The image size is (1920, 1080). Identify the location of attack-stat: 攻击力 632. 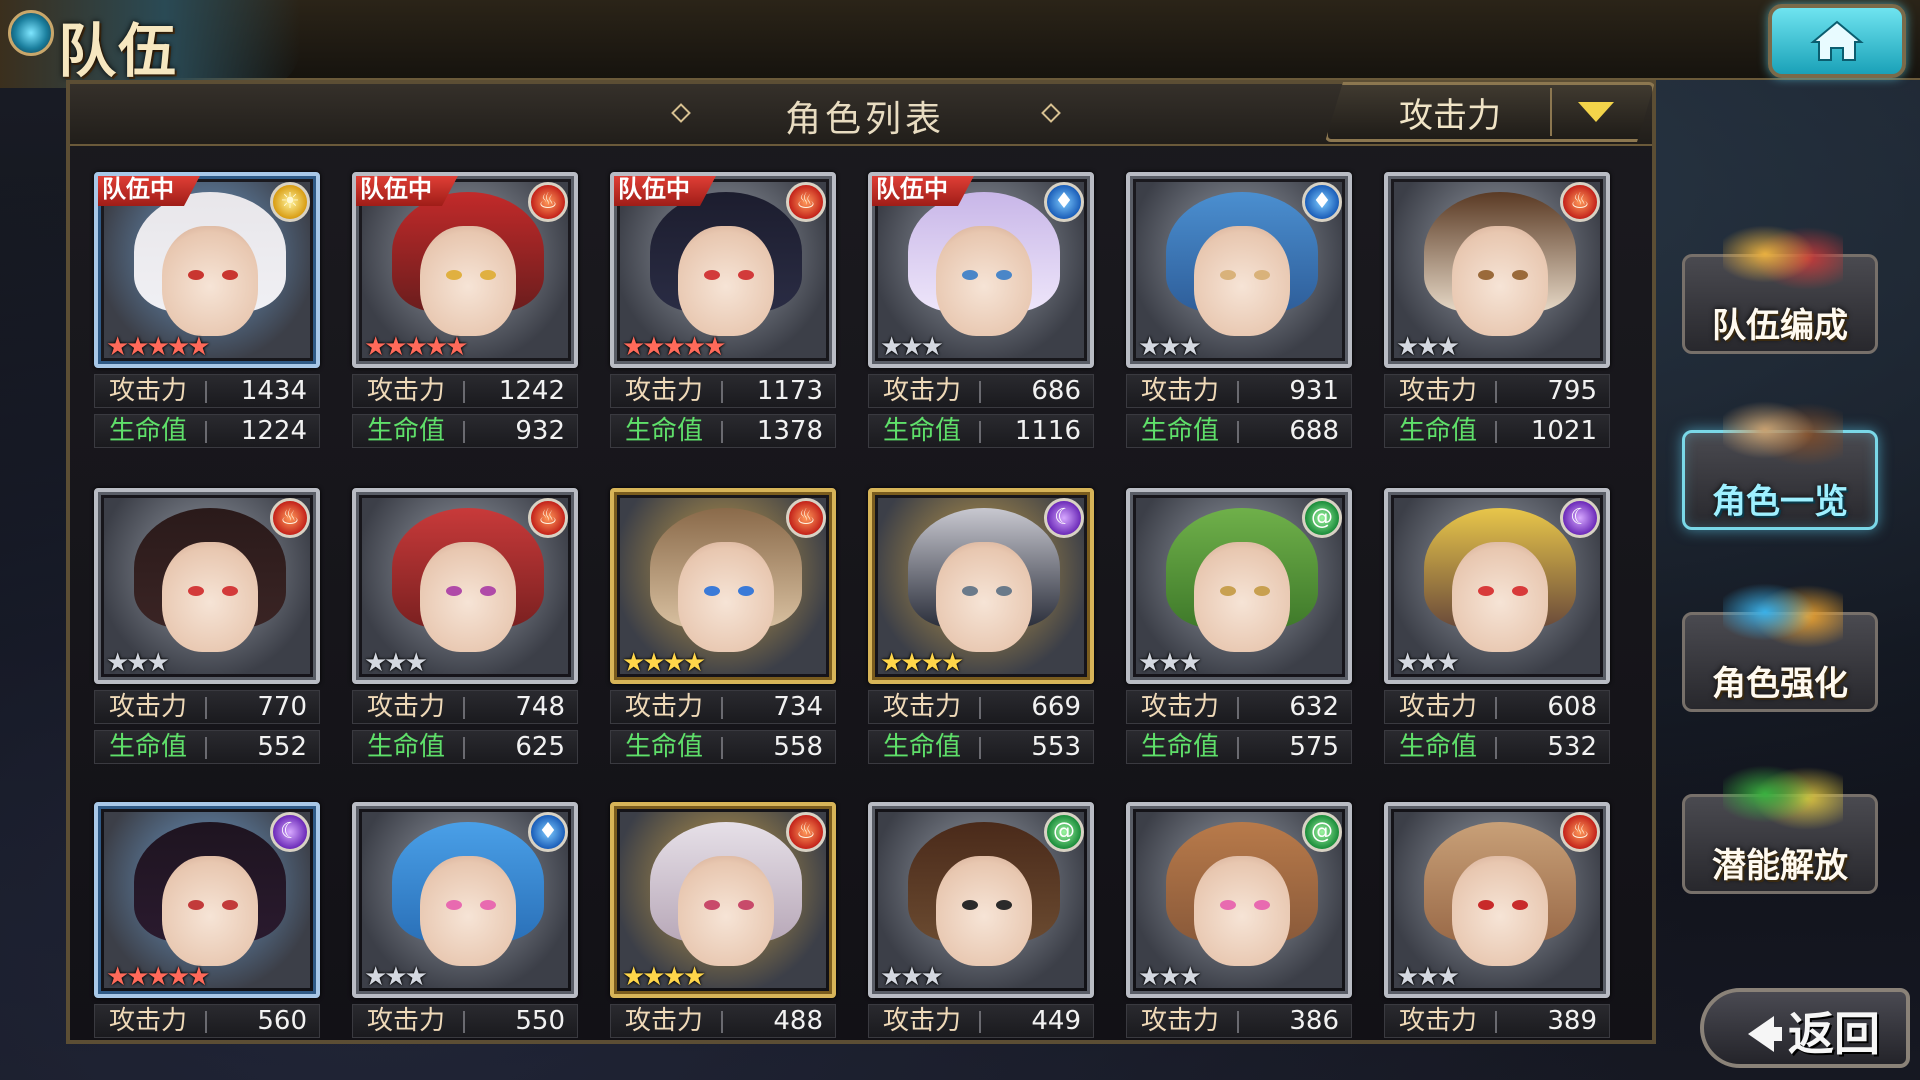
(1239, 707).